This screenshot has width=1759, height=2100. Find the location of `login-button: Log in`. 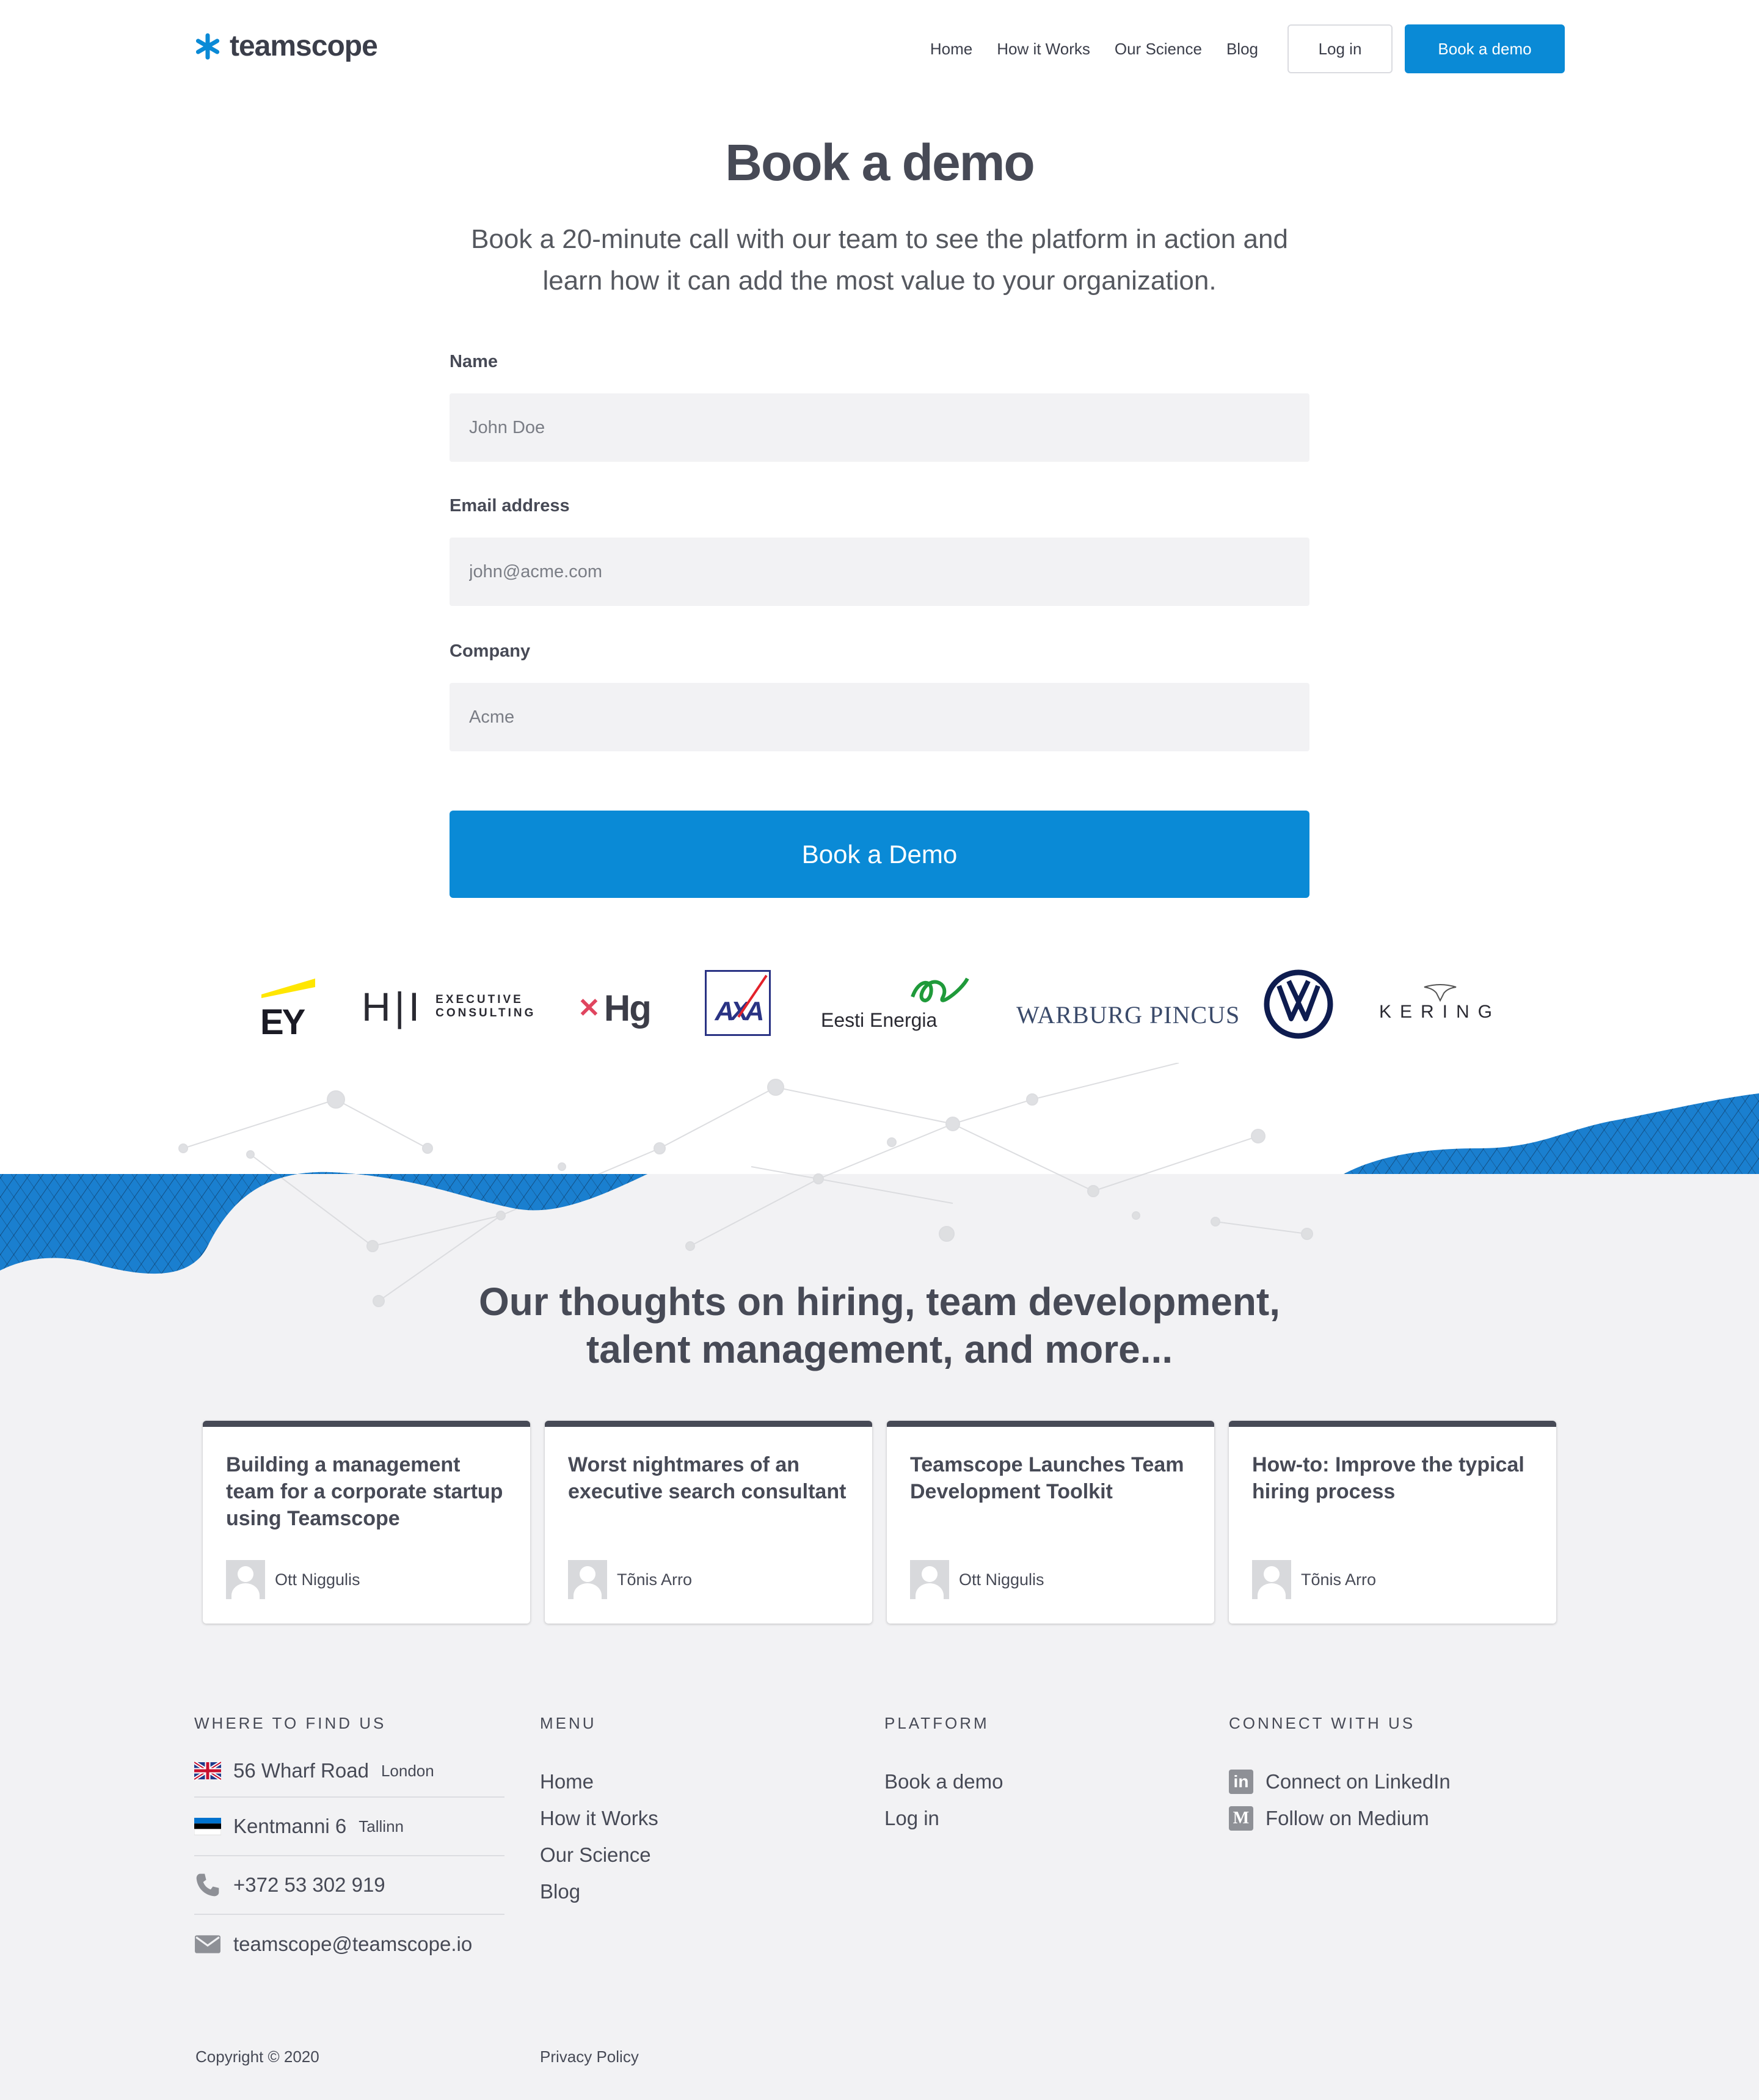

login-button: Log in is located at coordinates (1340, 49).